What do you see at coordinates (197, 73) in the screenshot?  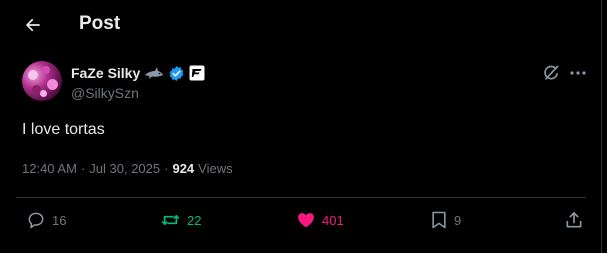 I see `faze-logo-icon` at bounding box center [197, 73].